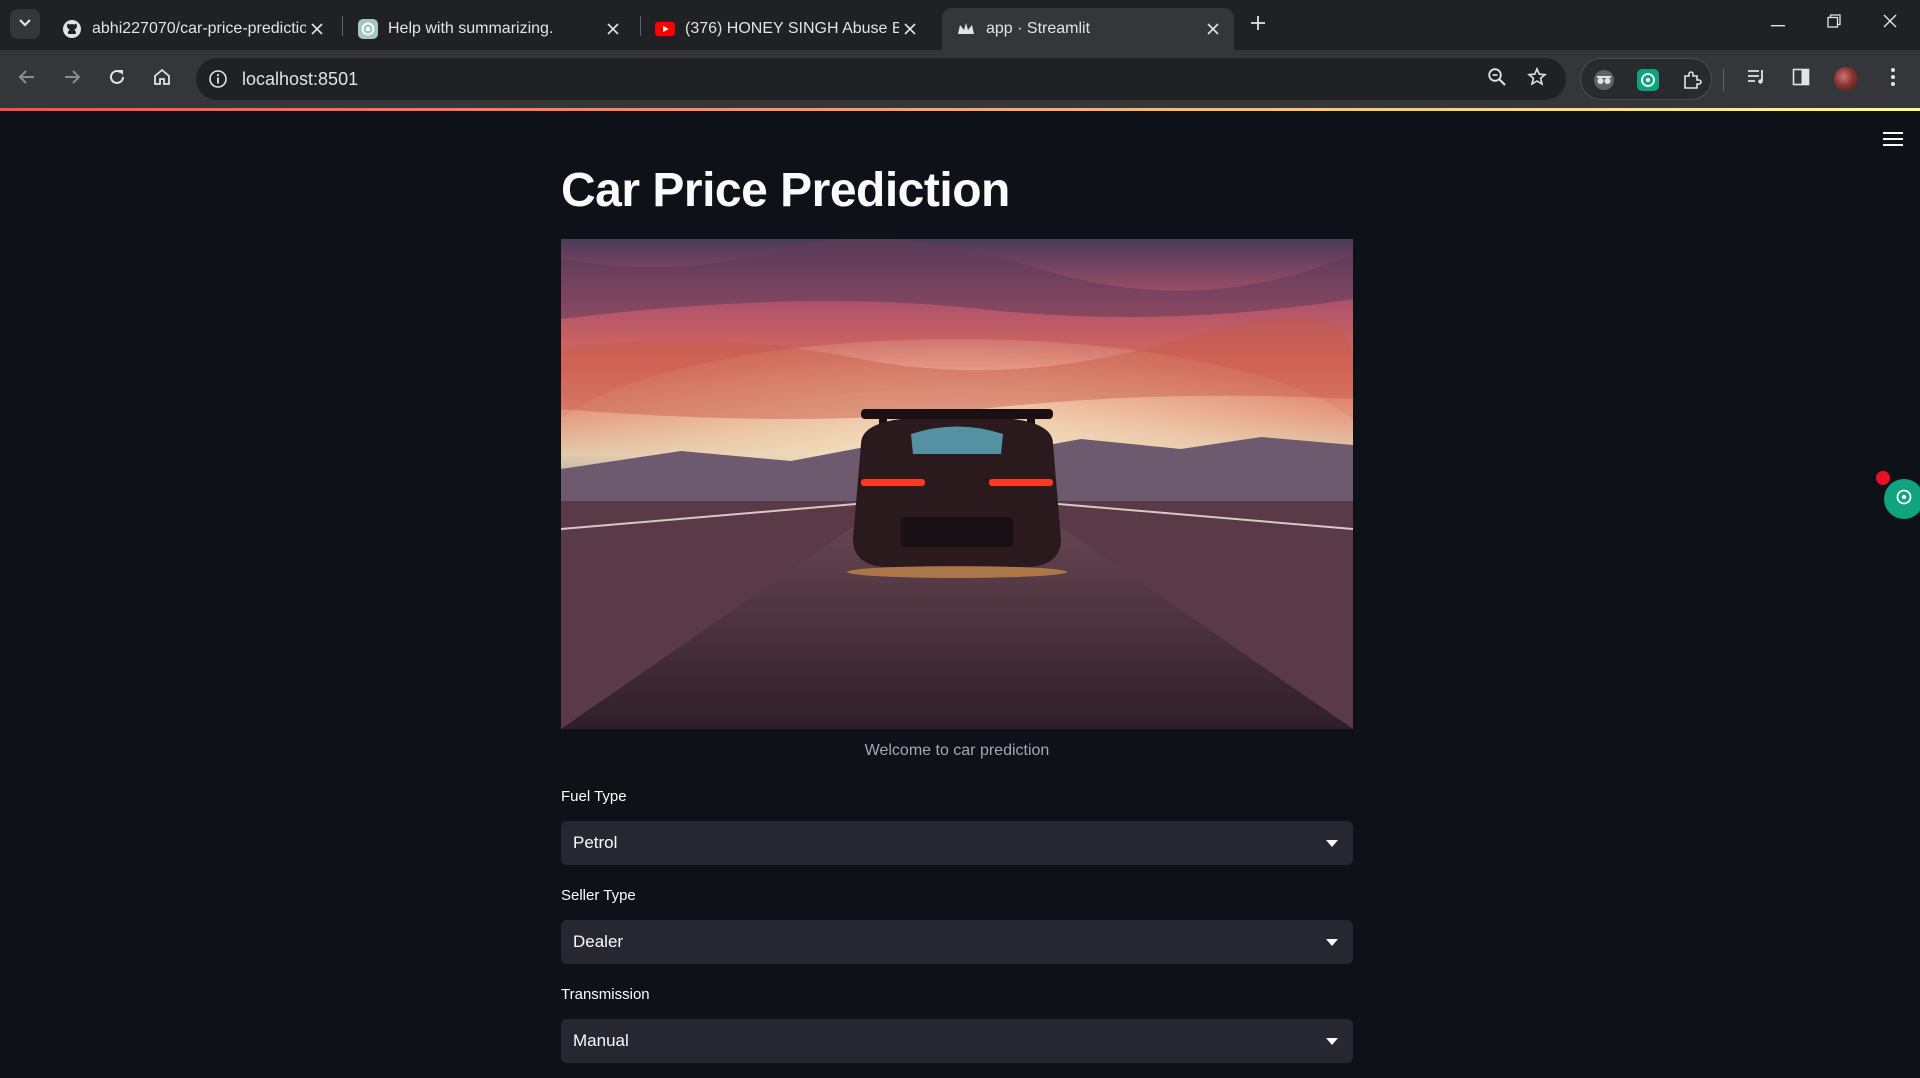 The image size is (1920, 1078). What do you see at coordinates (598, 941) in the screenshot?
I see `seller-type-value: Dealer` at bounding box center [598, 941].